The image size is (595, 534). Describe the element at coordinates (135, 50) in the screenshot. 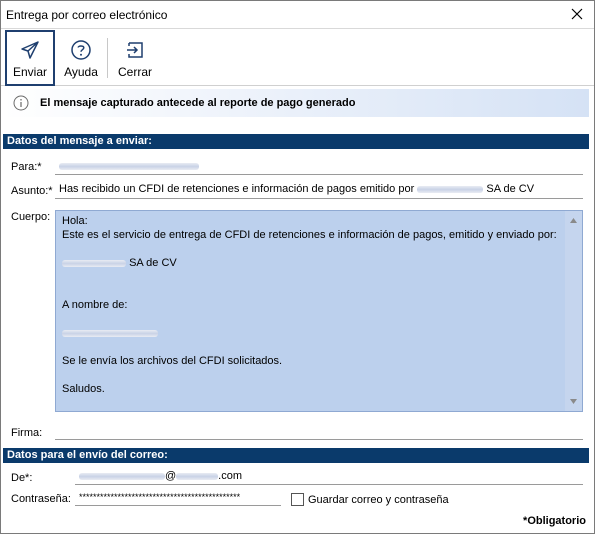

I see `exit-arrow-icon` at that location.